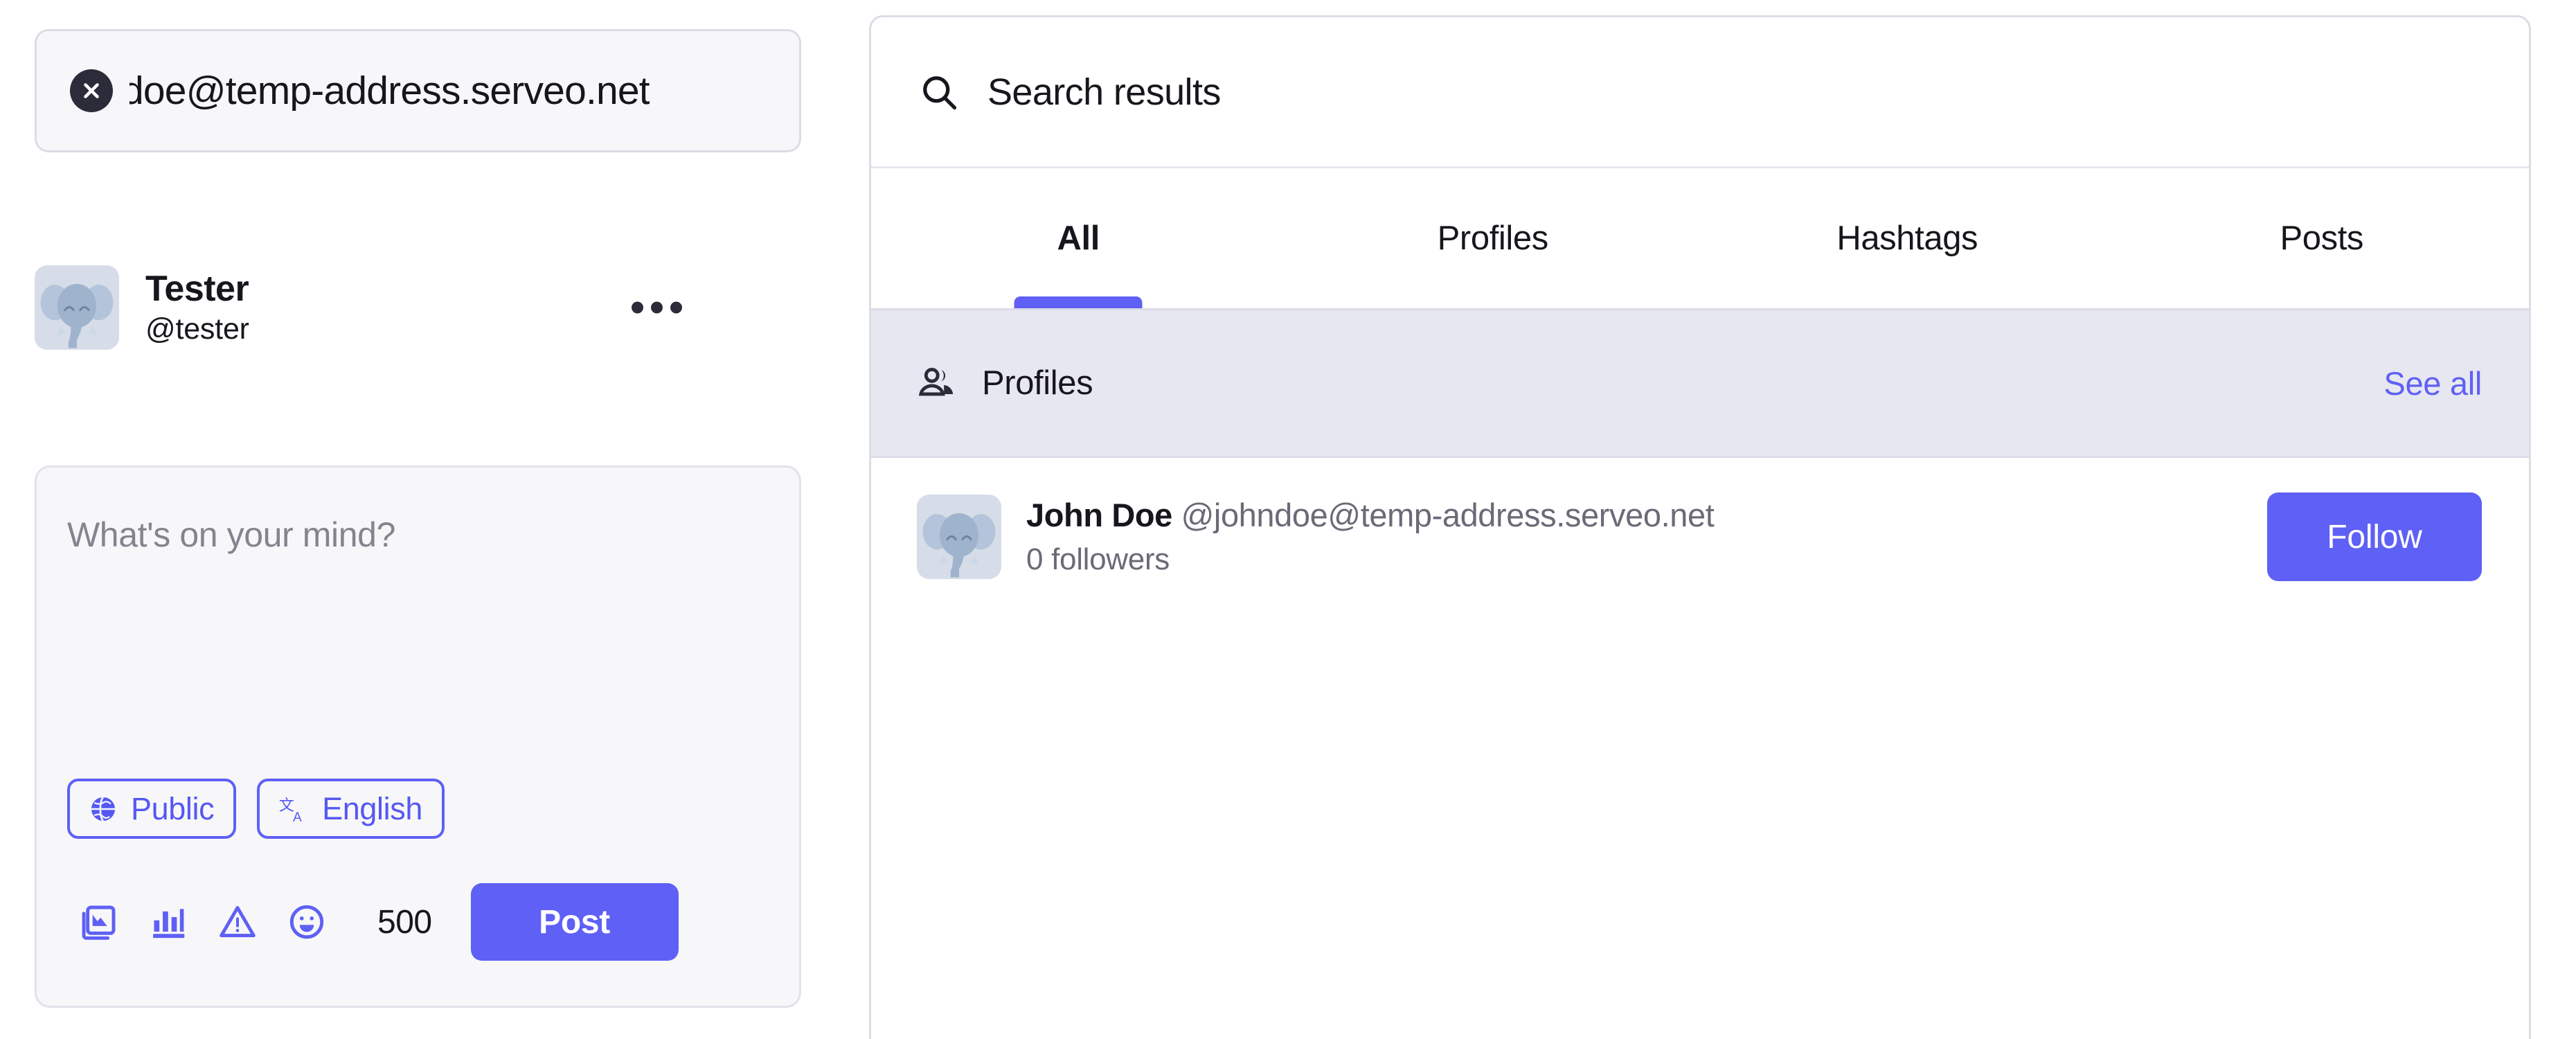 This screenshot has height=1039, width=2576. I want to click on tab-all: All, so click(1078, 238).